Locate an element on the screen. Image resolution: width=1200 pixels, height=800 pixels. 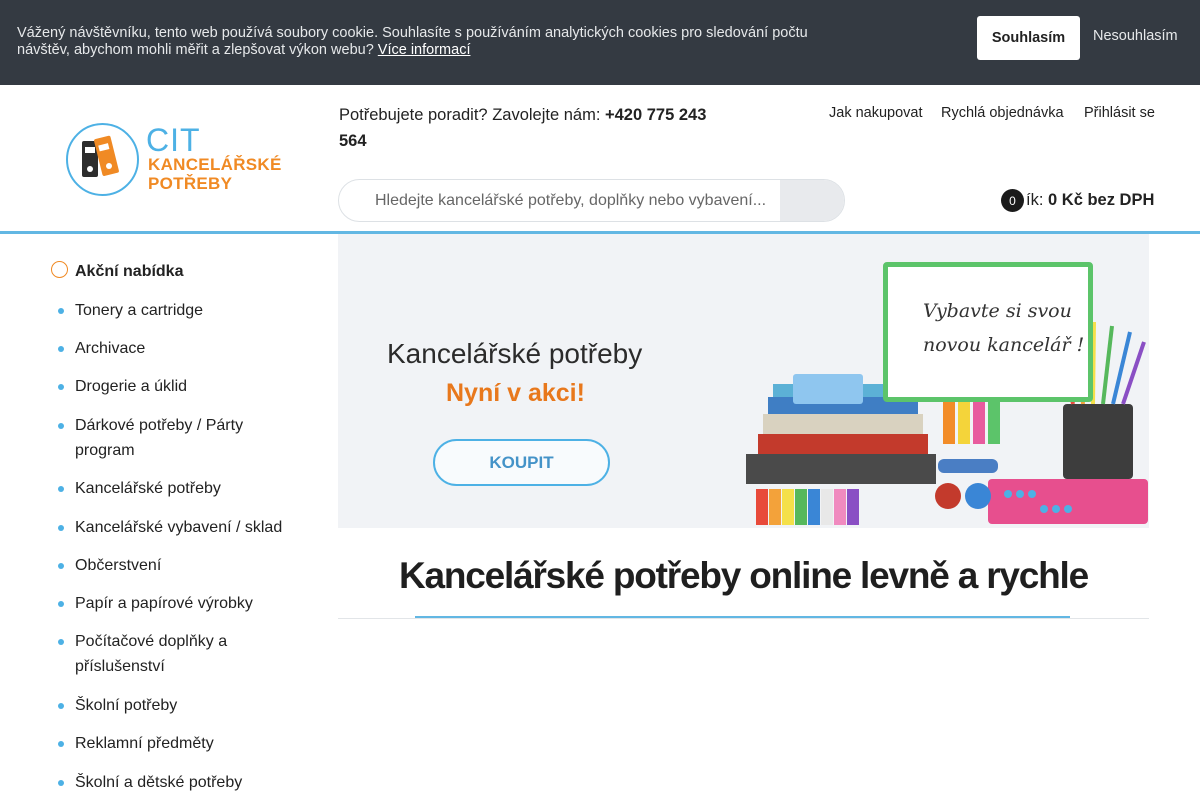
heading-accent-underline is located at coordinates (742, 617).